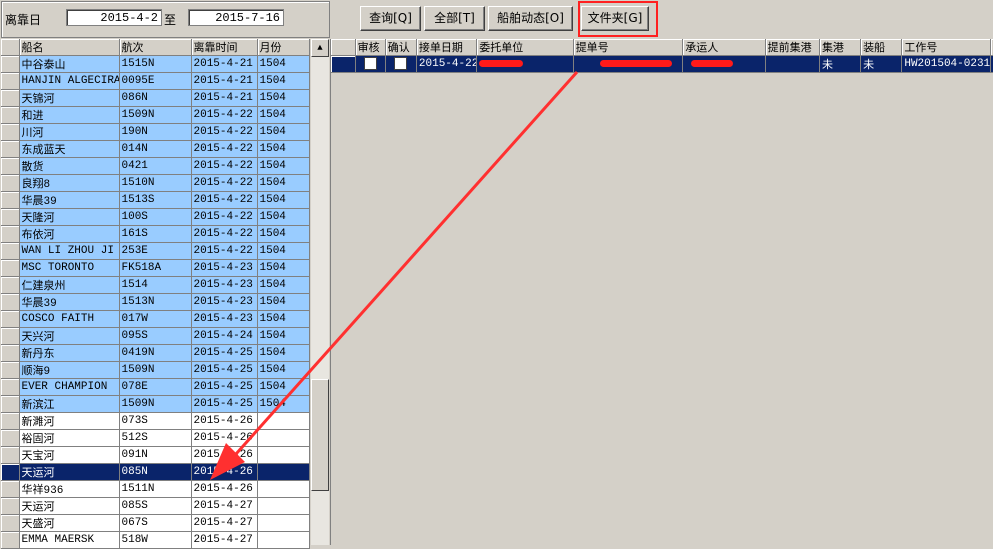 The image size is (993, 549). I want to click on ship-name-cell: WAN LI ZHOU JI 1, so click(69, 251).